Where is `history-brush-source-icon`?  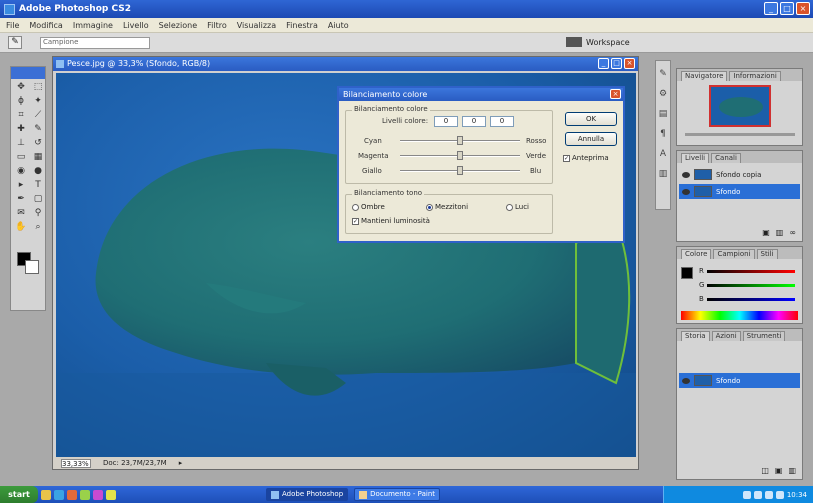
history-brush-source-icon is located at coordinates (686, 380).